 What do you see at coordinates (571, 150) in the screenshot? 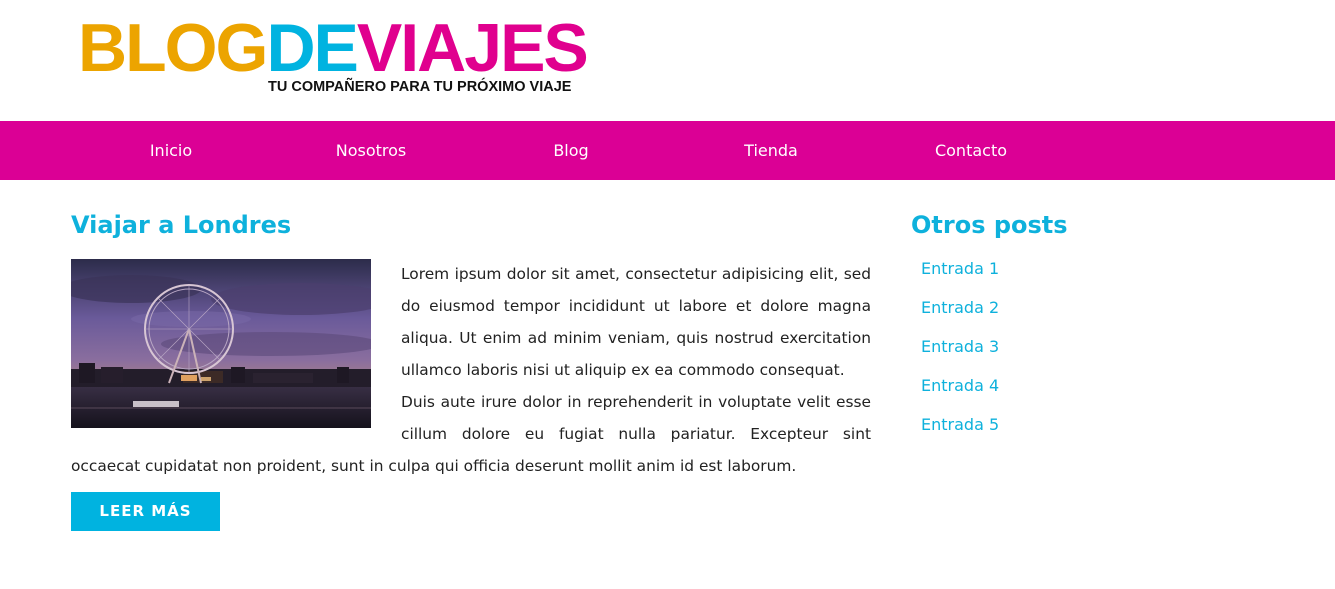
I see `nav-item-blog: Blog` at bounding box center [571, 150].